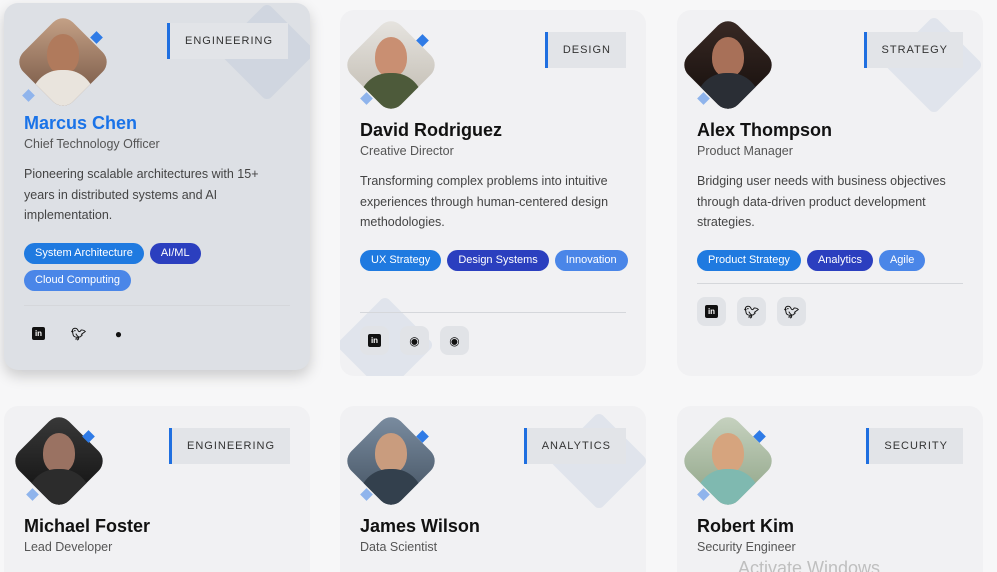  What do you see at coordinates (902, 260) in the screenshot?
I see `skill-badge: Agile` at bounding box center [902, 260].